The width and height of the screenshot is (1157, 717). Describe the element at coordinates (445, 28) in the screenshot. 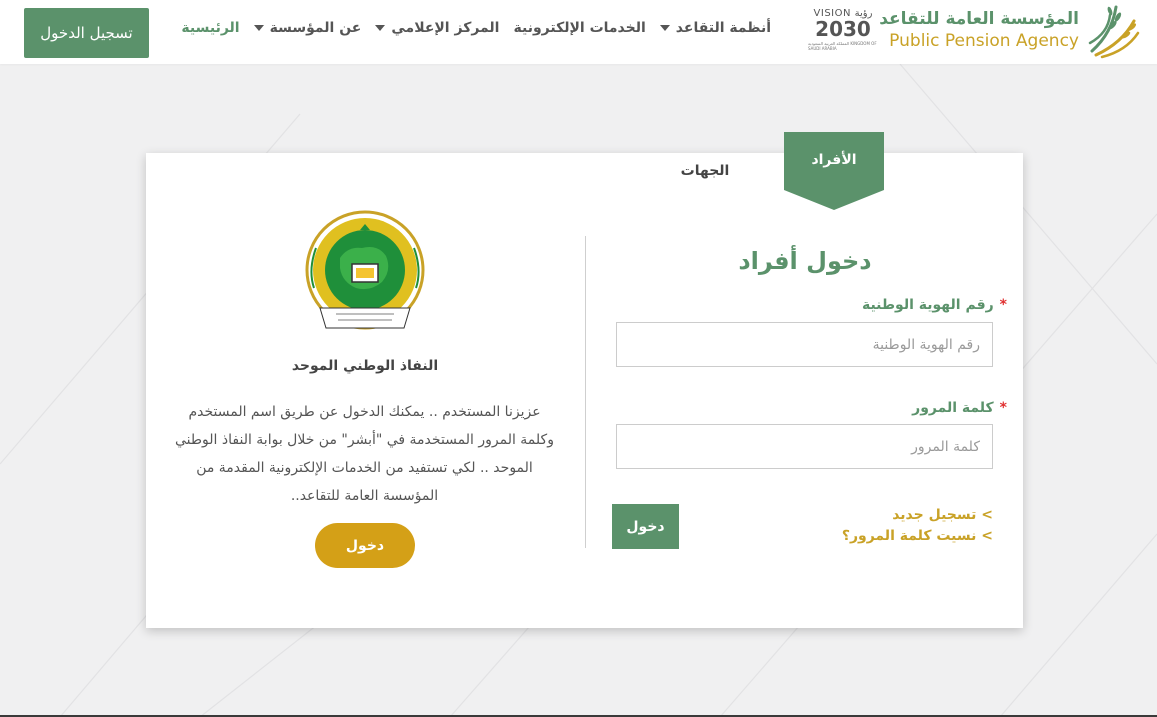

I see `nav-item-label: المركز الإعلامي` at that location.